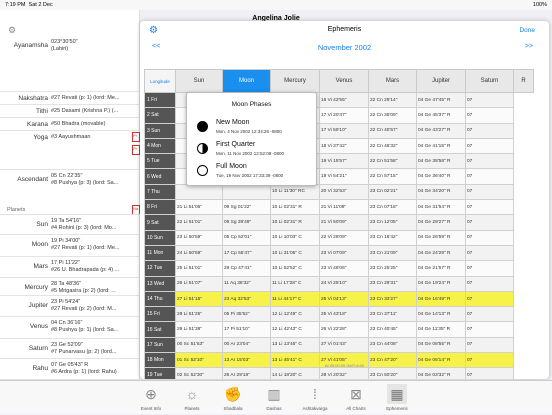  I want to click on tab-ephemeris: ▦ Ephemeris, so click(397, 398).